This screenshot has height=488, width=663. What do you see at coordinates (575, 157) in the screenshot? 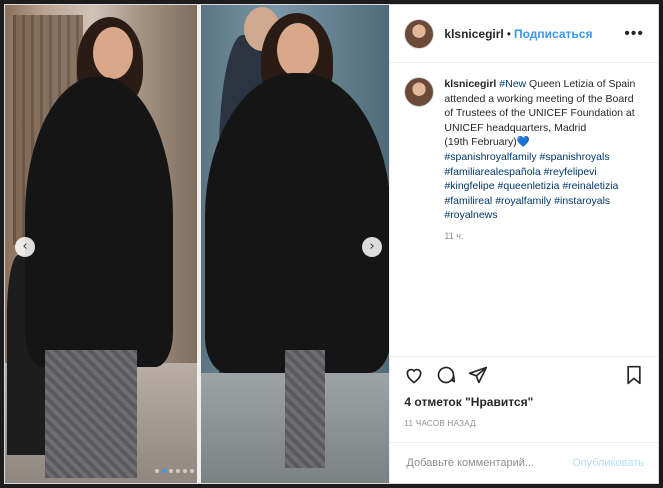
I see `hashtag-link: #spanishroyals` at bounding box center [575, 157].